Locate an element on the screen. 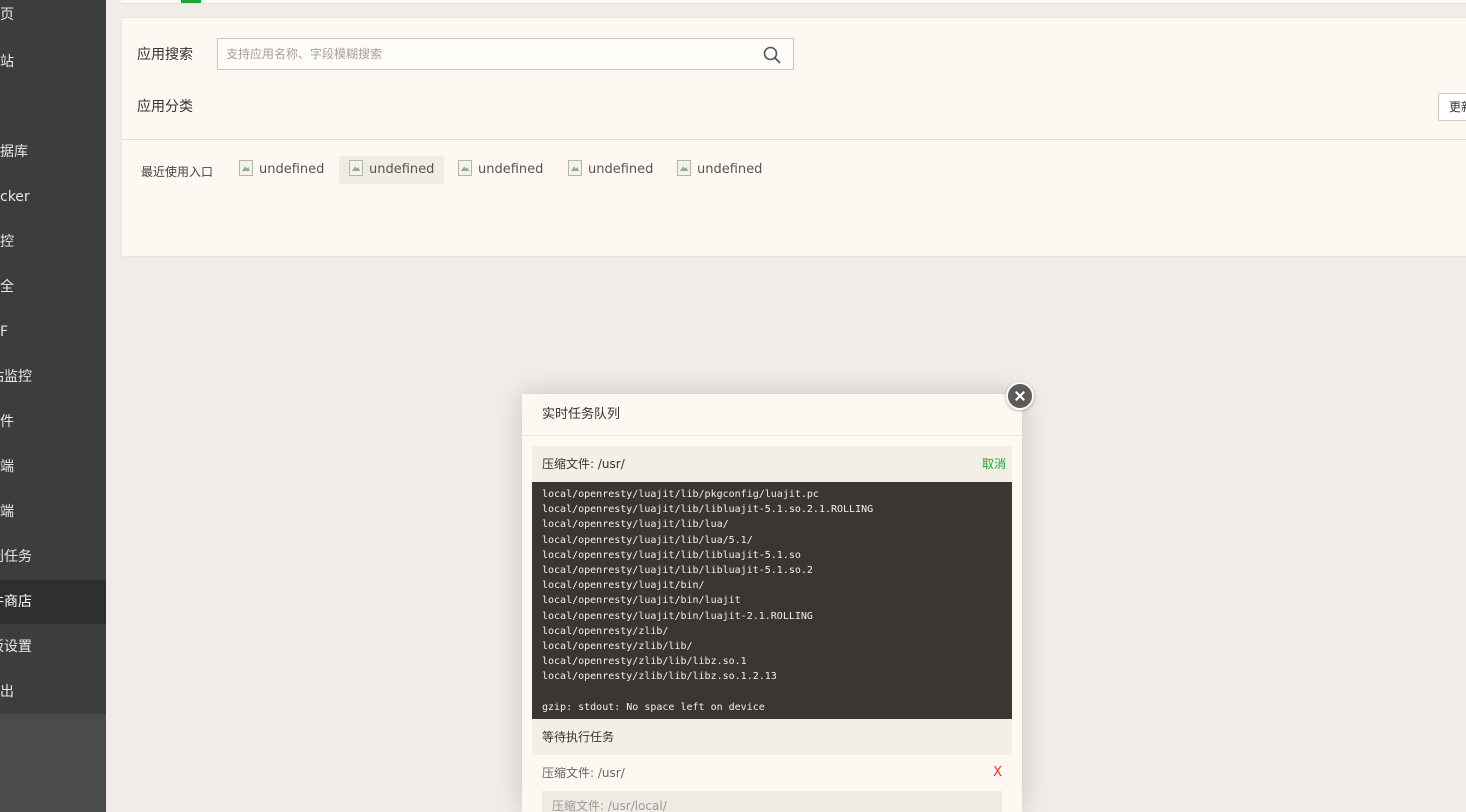  waiting-tasks-header: 等待执行任务 is located at coordinates (772, 737).